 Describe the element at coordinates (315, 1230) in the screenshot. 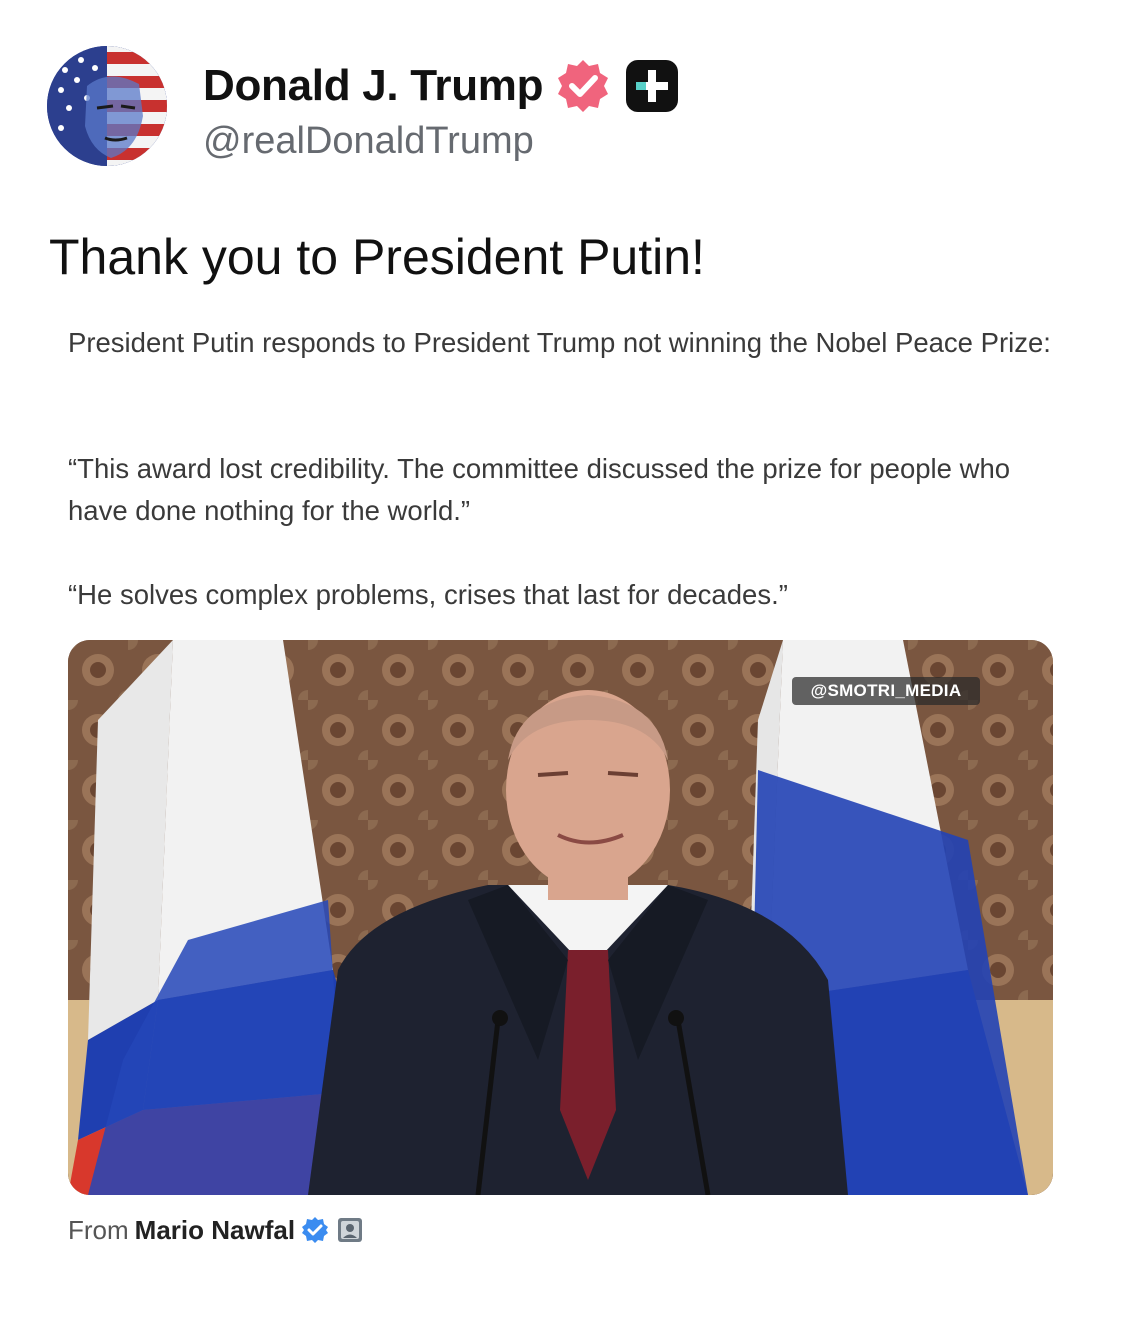

I see `blue-verified-icon` at that location.